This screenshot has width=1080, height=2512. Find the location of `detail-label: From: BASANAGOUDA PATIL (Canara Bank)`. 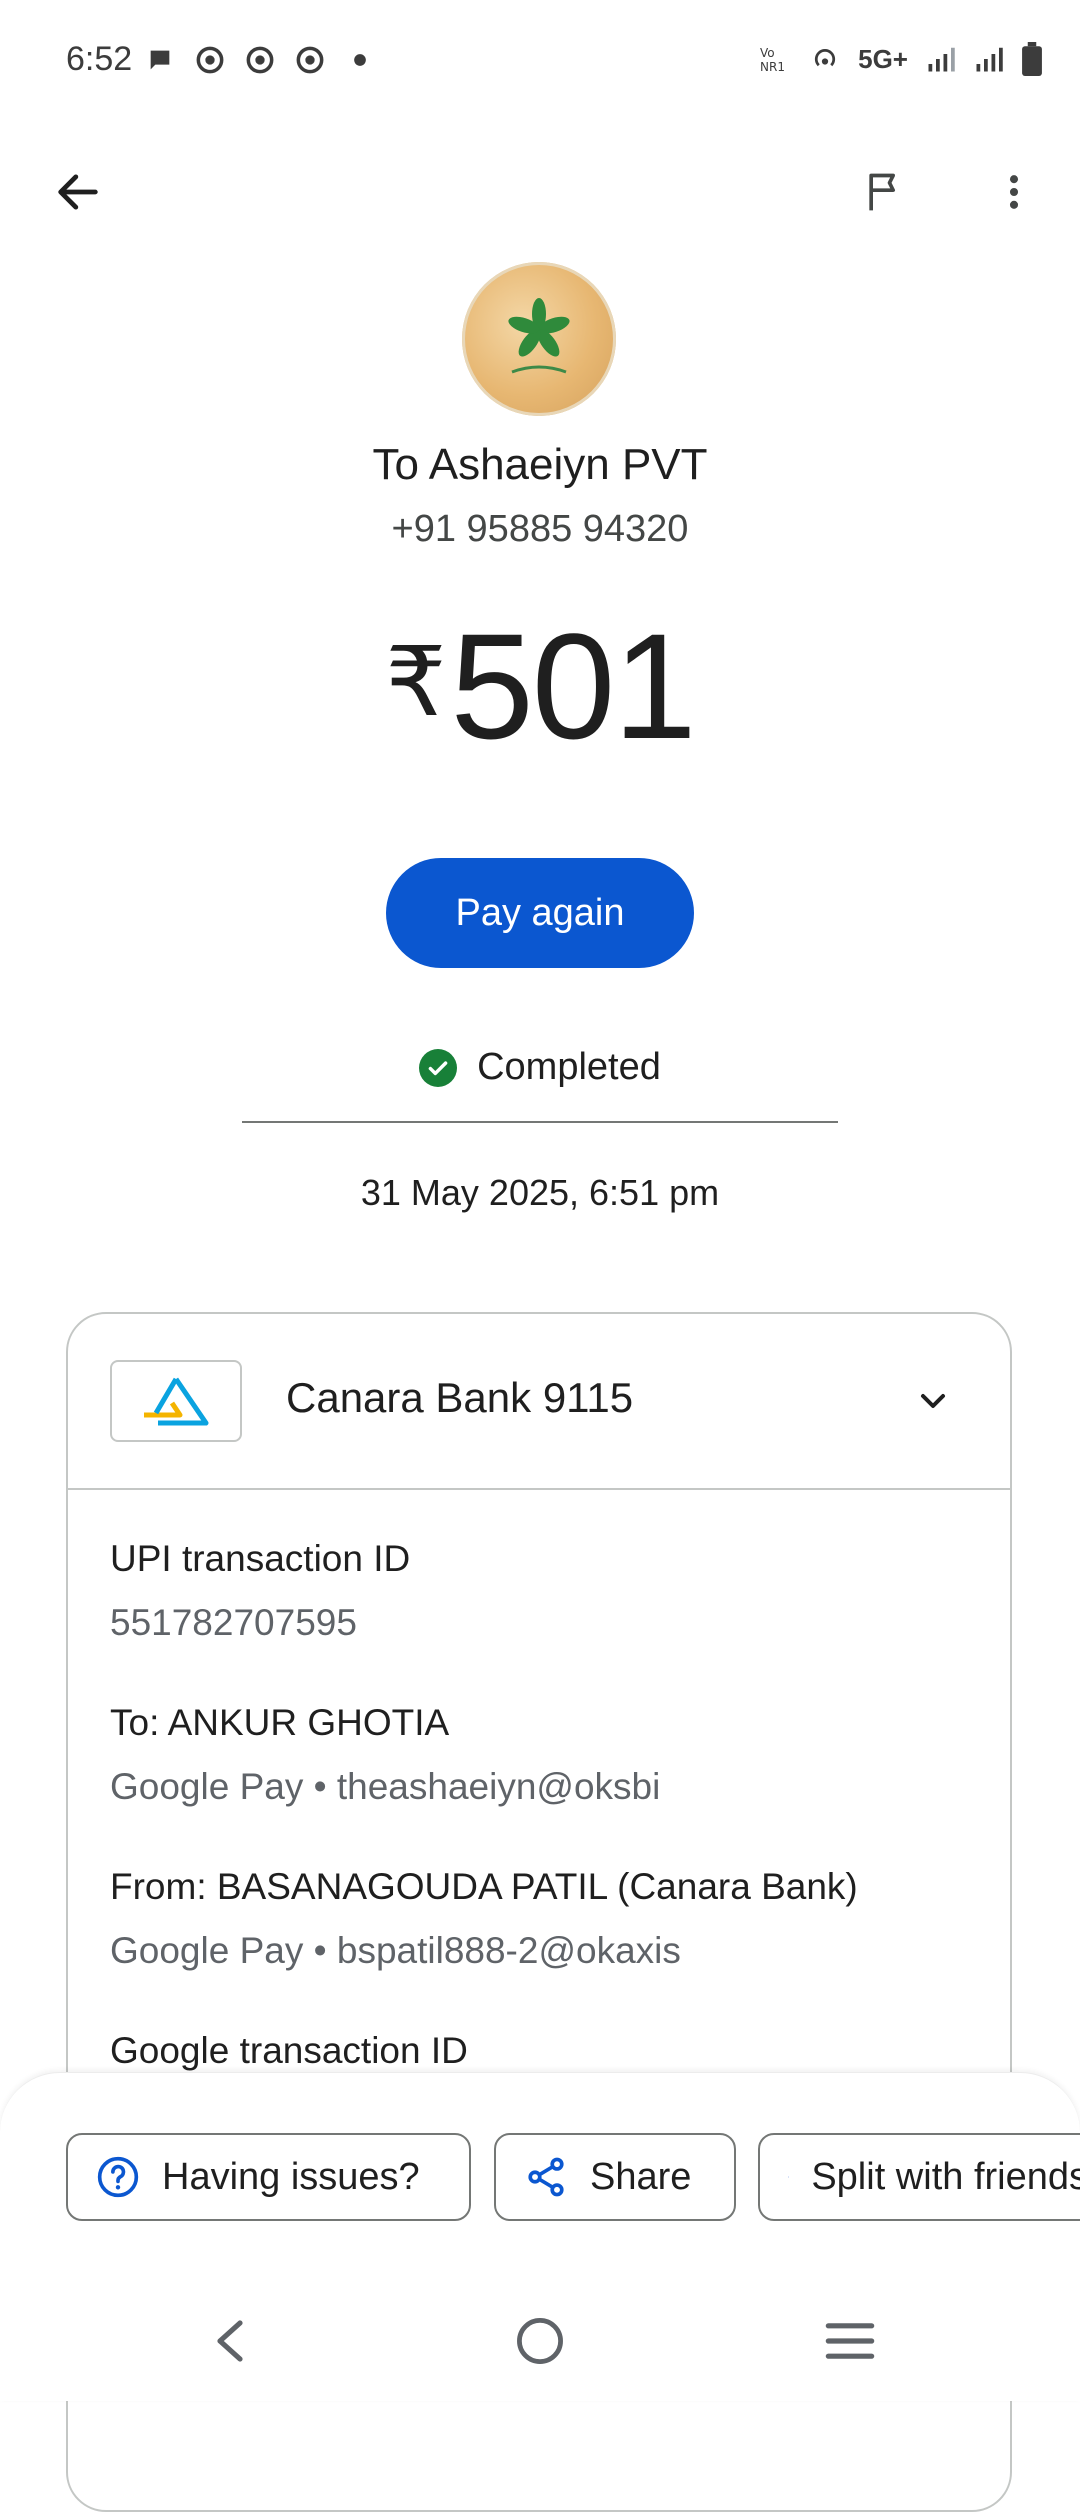

detail-label: From: BASANAGOUDA PATIL (Canara Bank) is located at coordinates (484, 1887).